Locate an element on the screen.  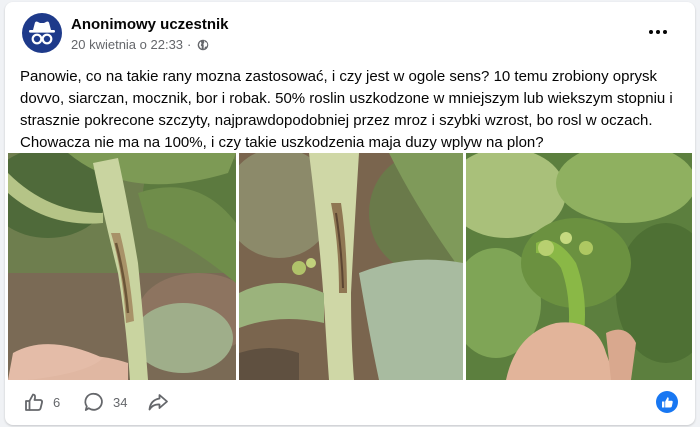
like-reaction-badge is located at coordinates (667, 402).